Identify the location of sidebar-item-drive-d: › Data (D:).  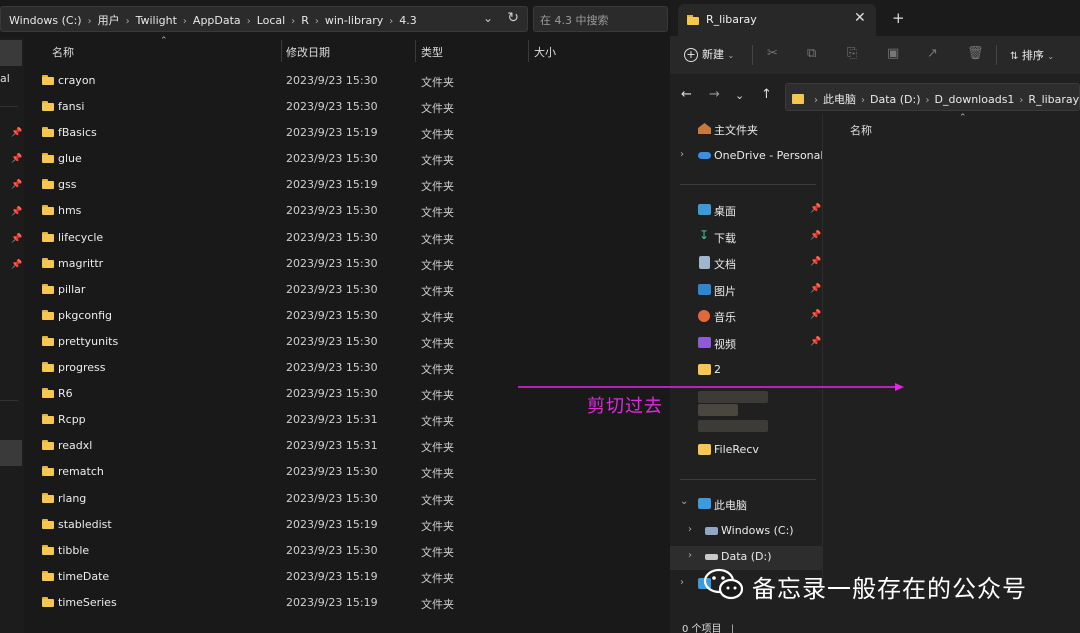
(746, 558).